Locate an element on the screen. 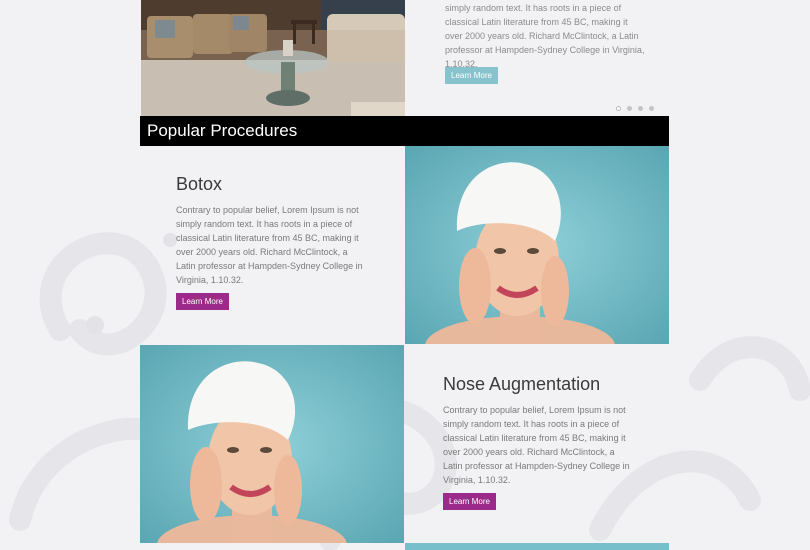 The height and width of the screenshot is (550, 810). botox-photo is located at coordinates (537, 245).